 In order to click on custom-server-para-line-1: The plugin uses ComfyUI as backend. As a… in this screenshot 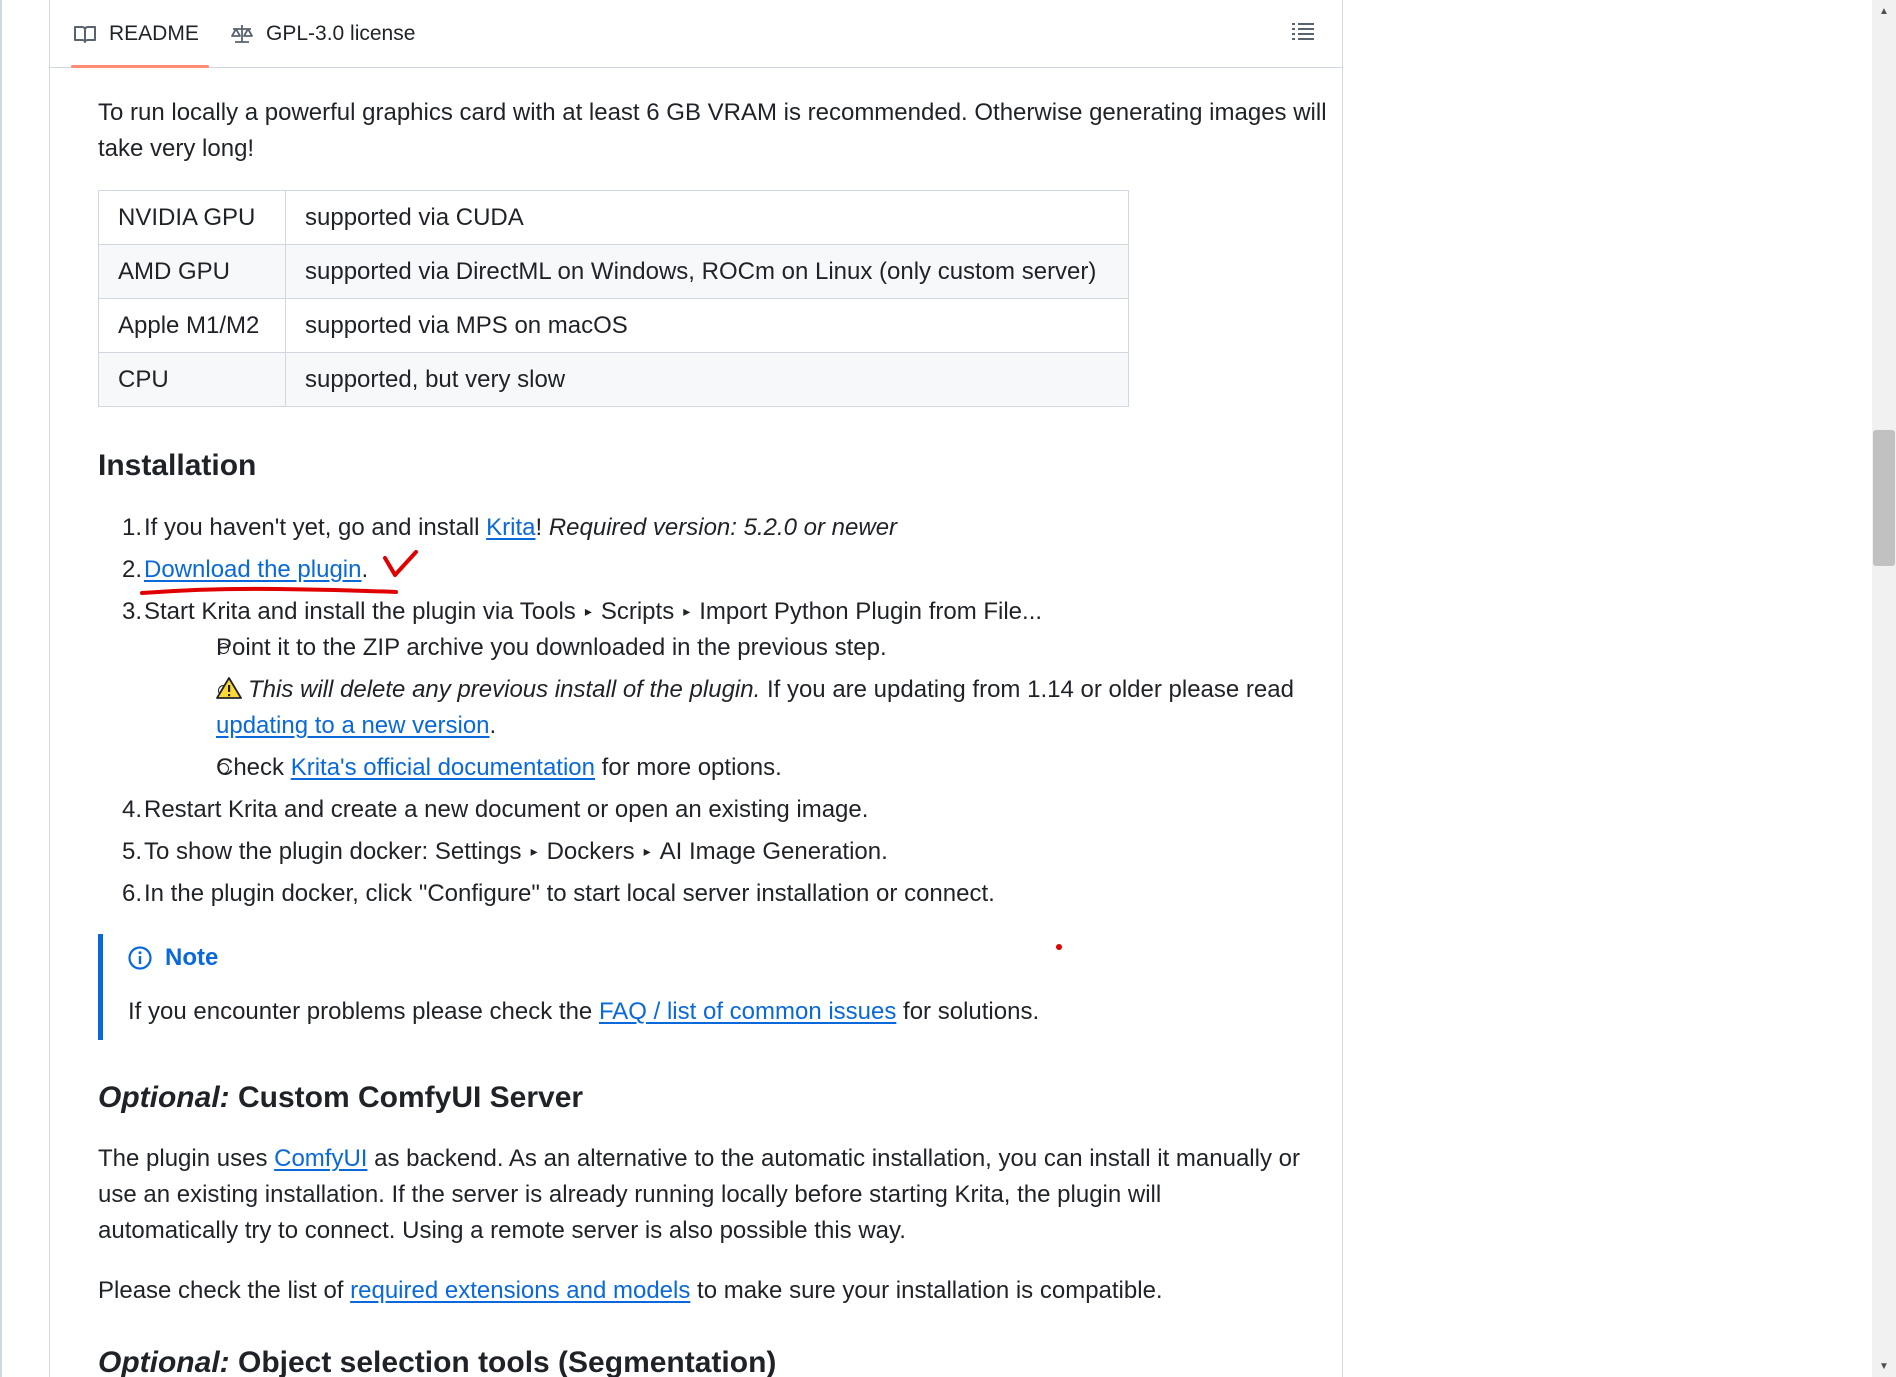, I will do `click(699, 1158)`.